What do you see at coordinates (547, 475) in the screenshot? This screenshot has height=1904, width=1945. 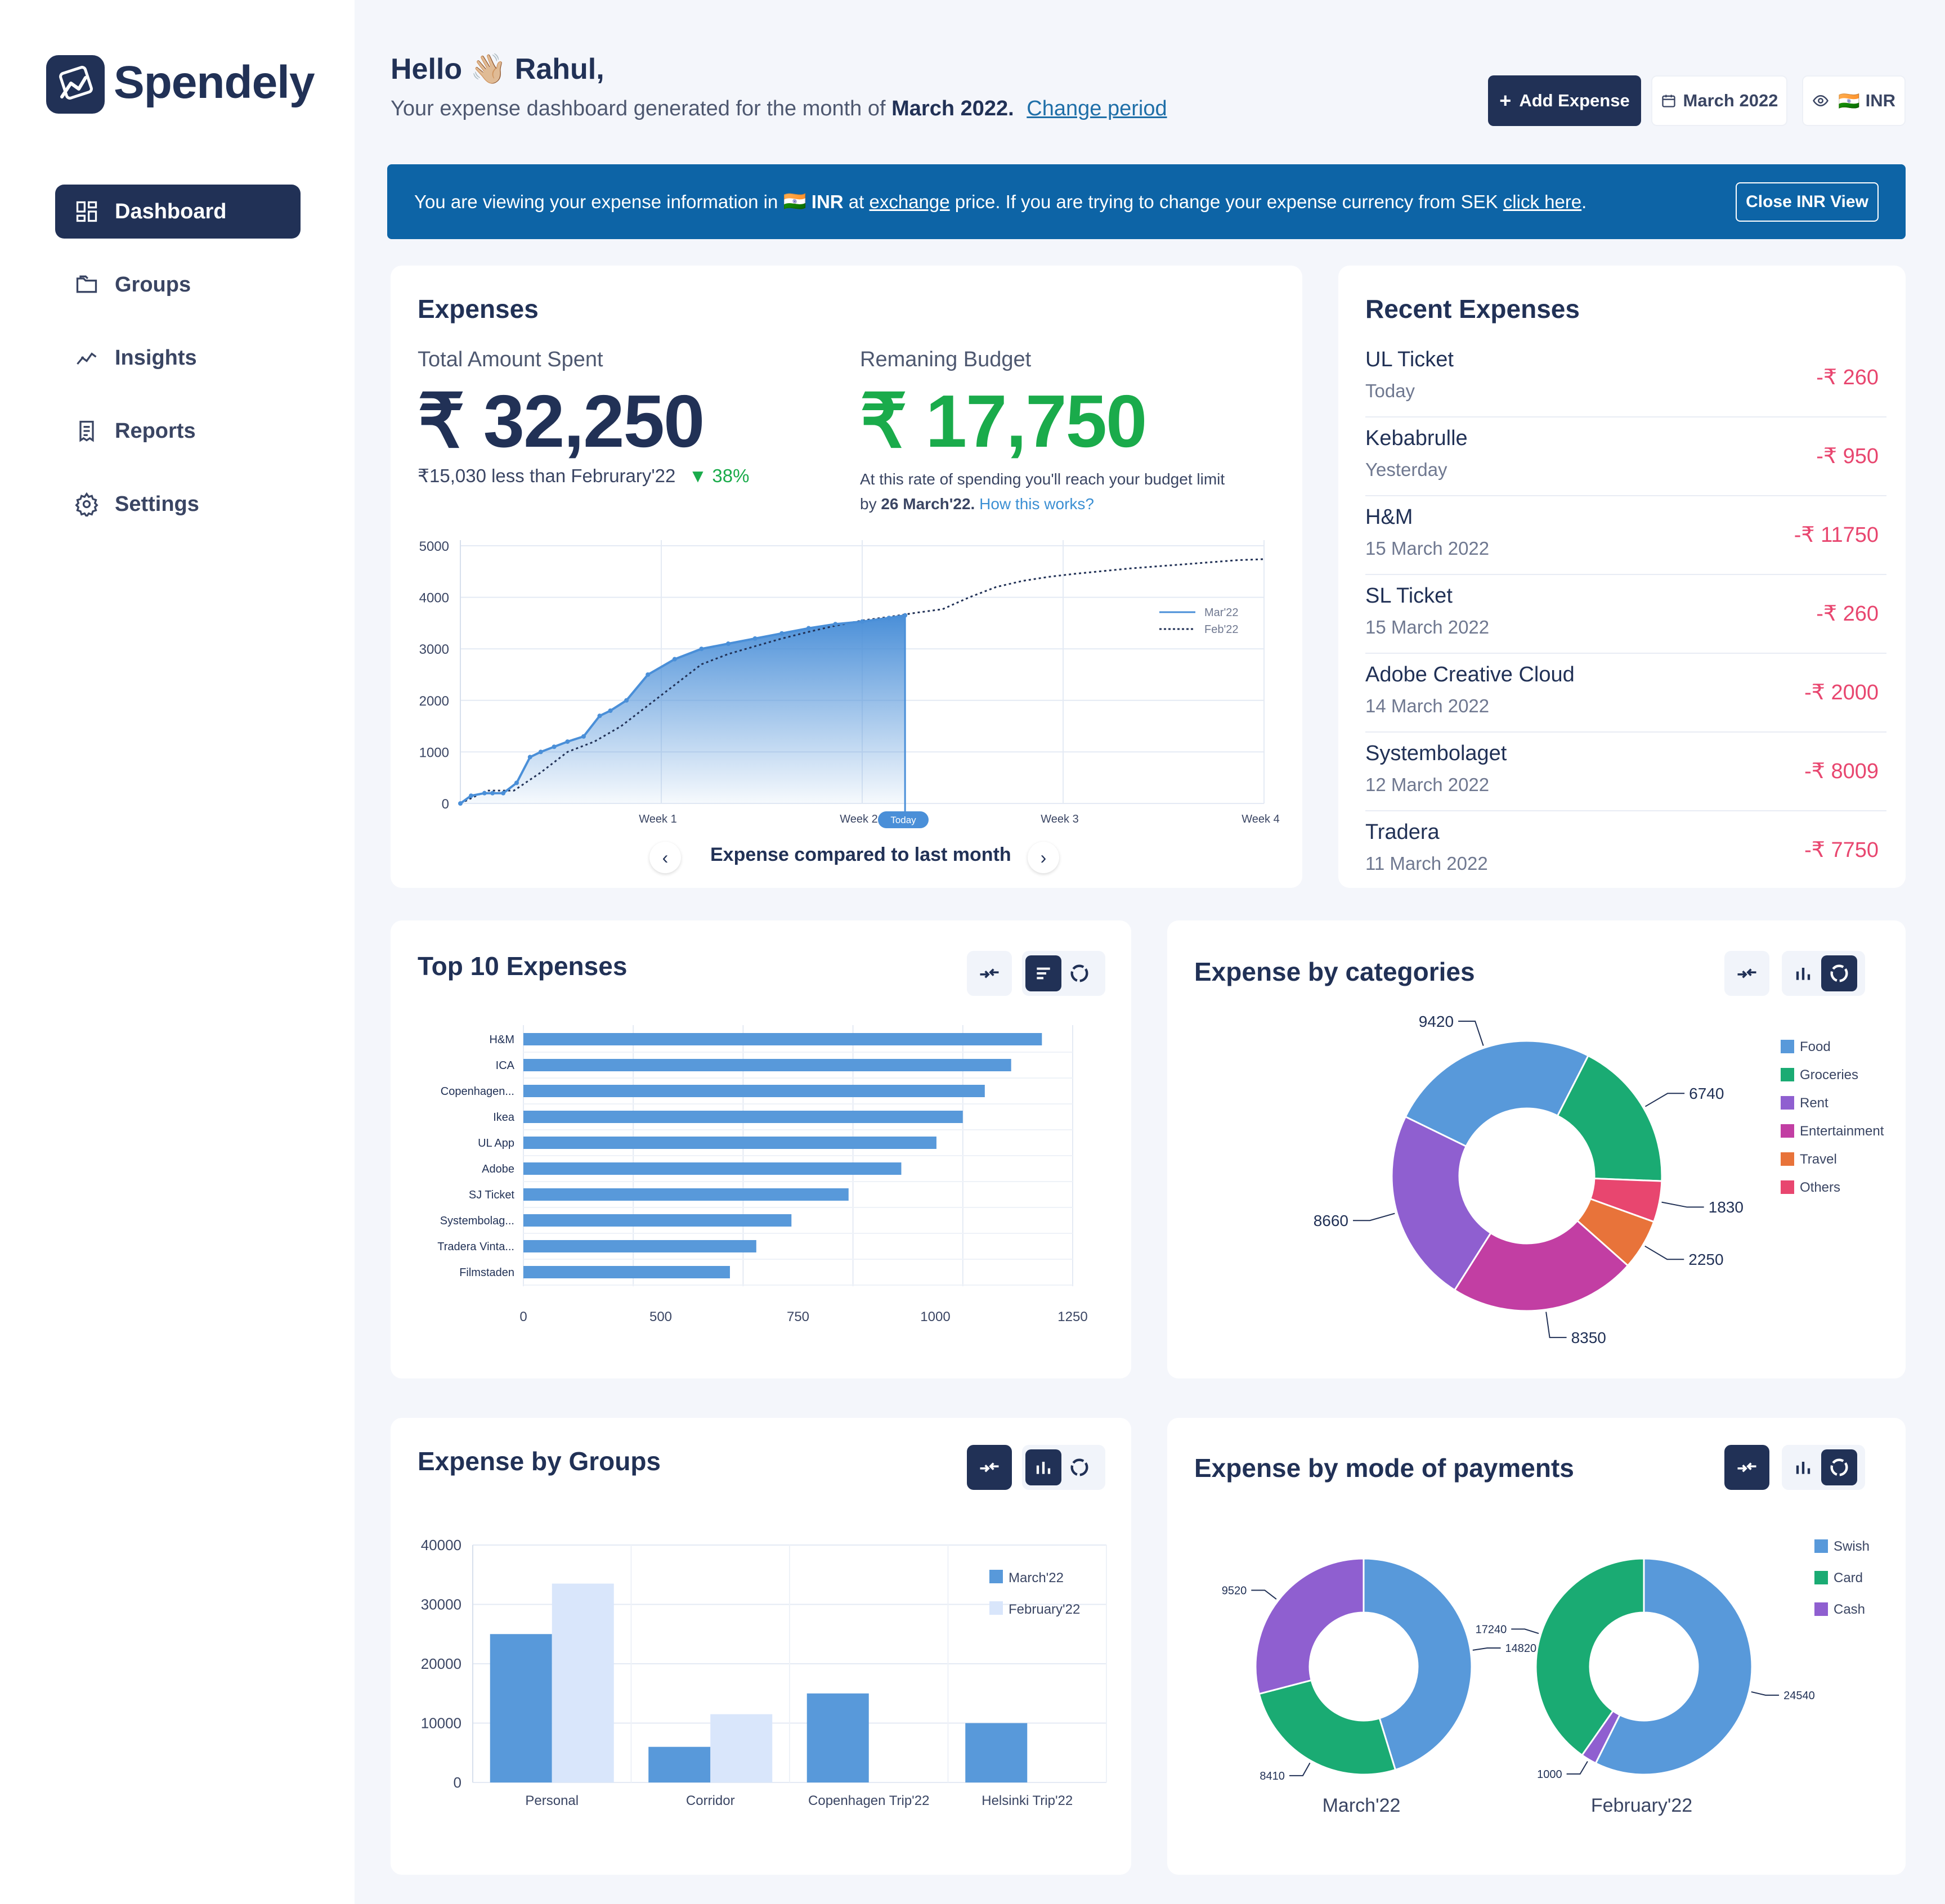 I see `compare-amount: ₹15,030 less than Februrary'22` at bounding box center [547, 475].